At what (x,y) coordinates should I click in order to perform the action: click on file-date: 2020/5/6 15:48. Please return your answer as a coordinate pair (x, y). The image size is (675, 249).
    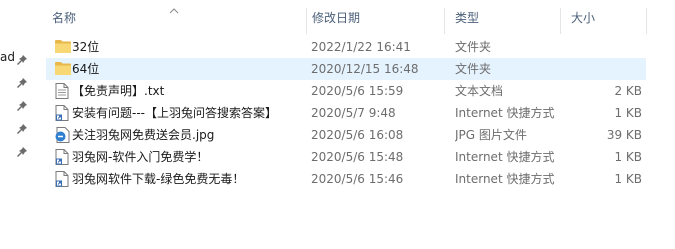
    Looking at the image, I should click on (357, 157).